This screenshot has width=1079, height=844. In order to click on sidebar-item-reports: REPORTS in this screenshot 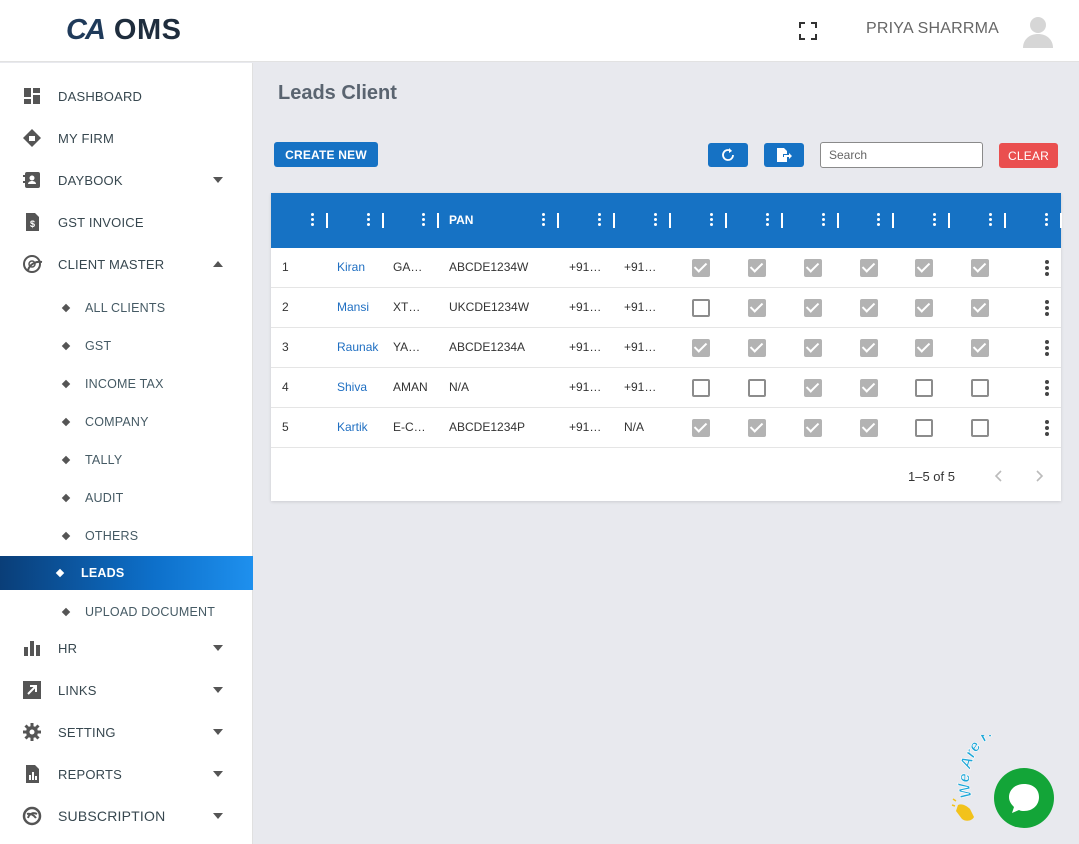, I will do `click(126, 774)`.